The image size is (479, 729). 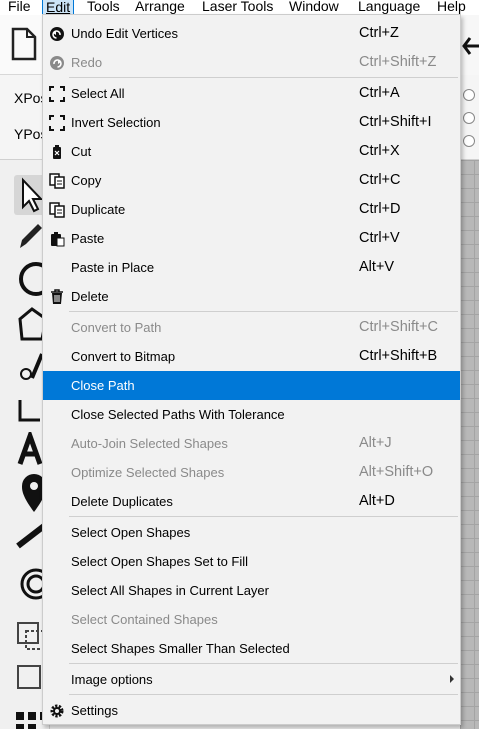 I want to click on menu-laser-tools-label: Laser Tools, so click(x=238, y=7).